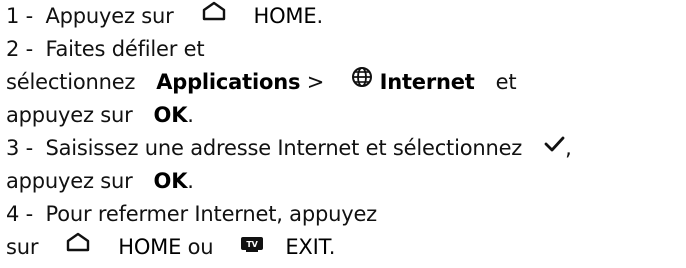 The width and height of the screenshot is (686, 268). What do you see at coordinates (344, 49) in the screenshot?
I see `step-2-line-1: 2 - Faites défiler et` at bounding box center [344, 49].